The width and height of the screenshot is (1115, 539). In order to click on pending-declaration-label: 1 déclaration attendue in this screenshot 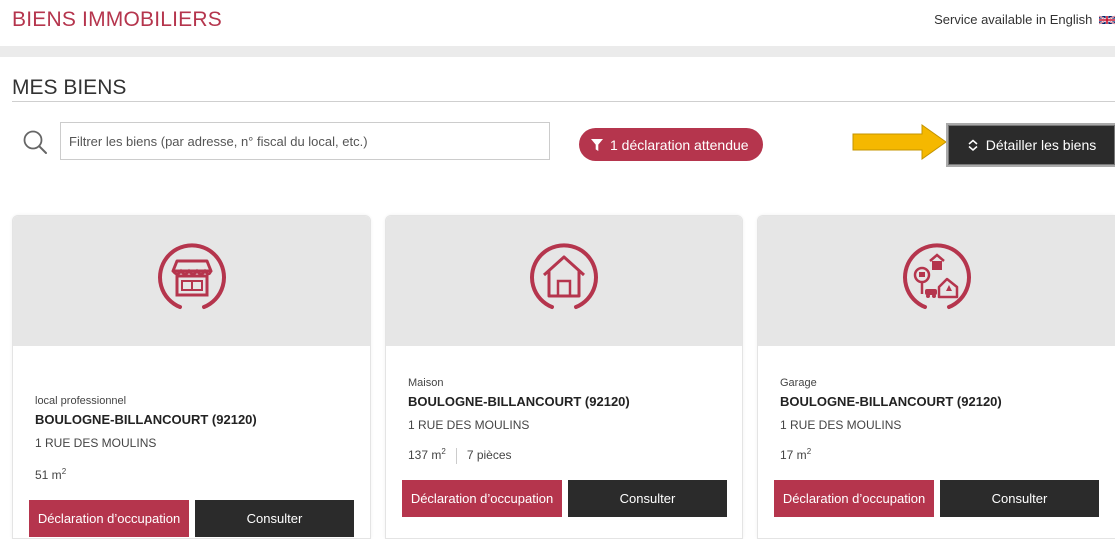, I will do `click(679, 144)`.